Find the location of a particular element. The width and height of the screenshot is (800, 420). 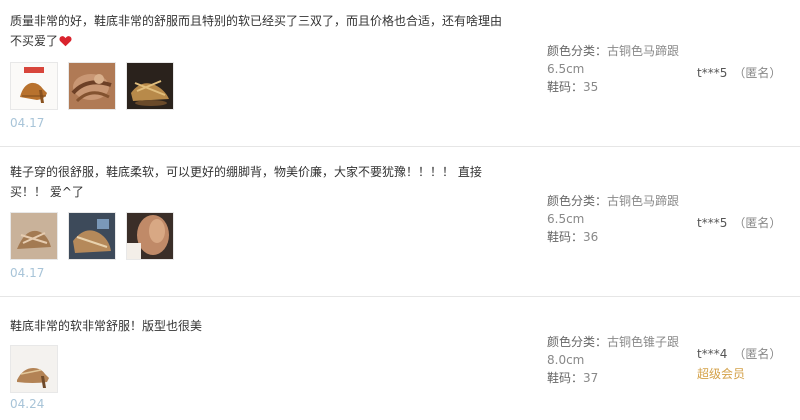

size-value: 37 is located at coordinates (591, 378).